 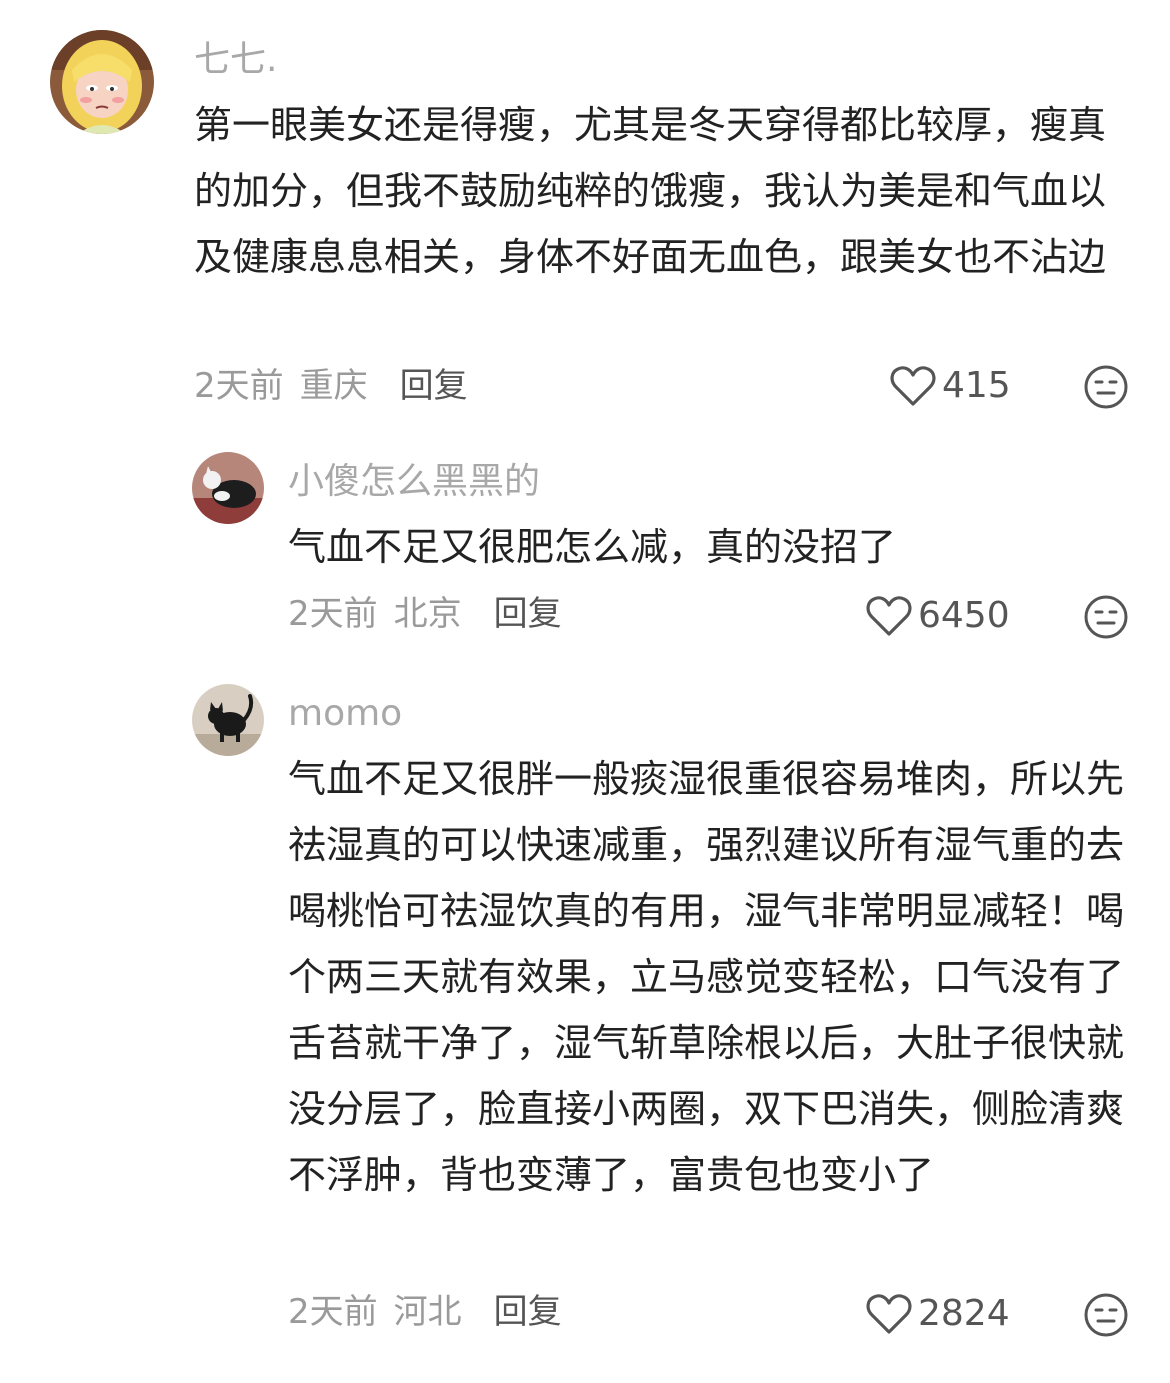 I want to click on comment-username: 小傻怎么黑黑的, so click(x=414, y=482).